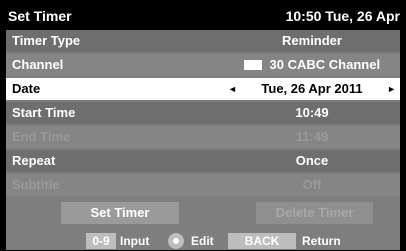  Describe the element at coordinates (312, 113) in the screenshot. I see `value-start-time: 10:49` at that location.